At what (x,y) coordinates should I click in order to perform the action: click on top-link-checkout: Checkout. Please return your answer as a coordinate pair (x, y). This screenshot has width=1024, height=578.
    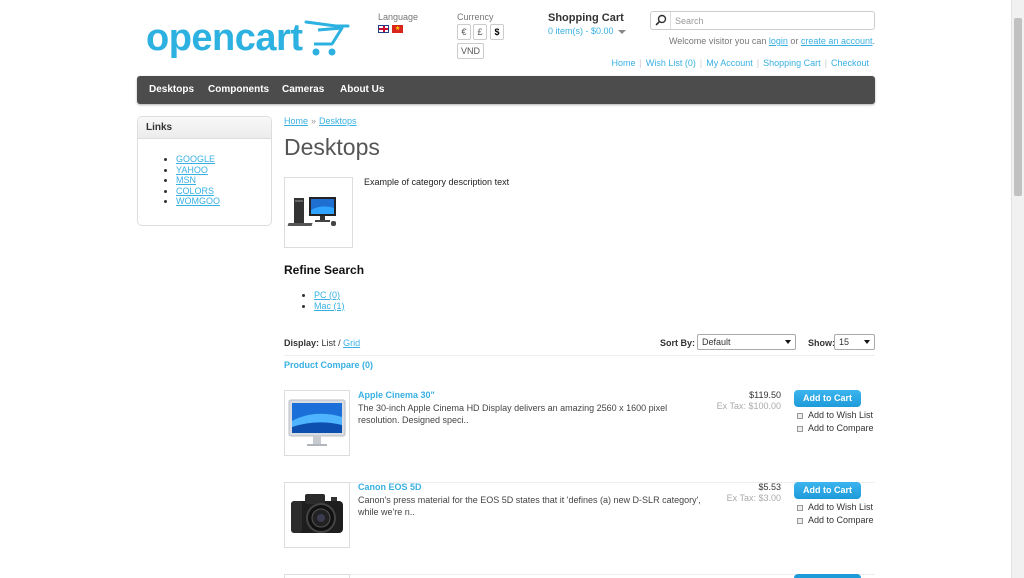
    Looking at the image, I should click on (850, 63).